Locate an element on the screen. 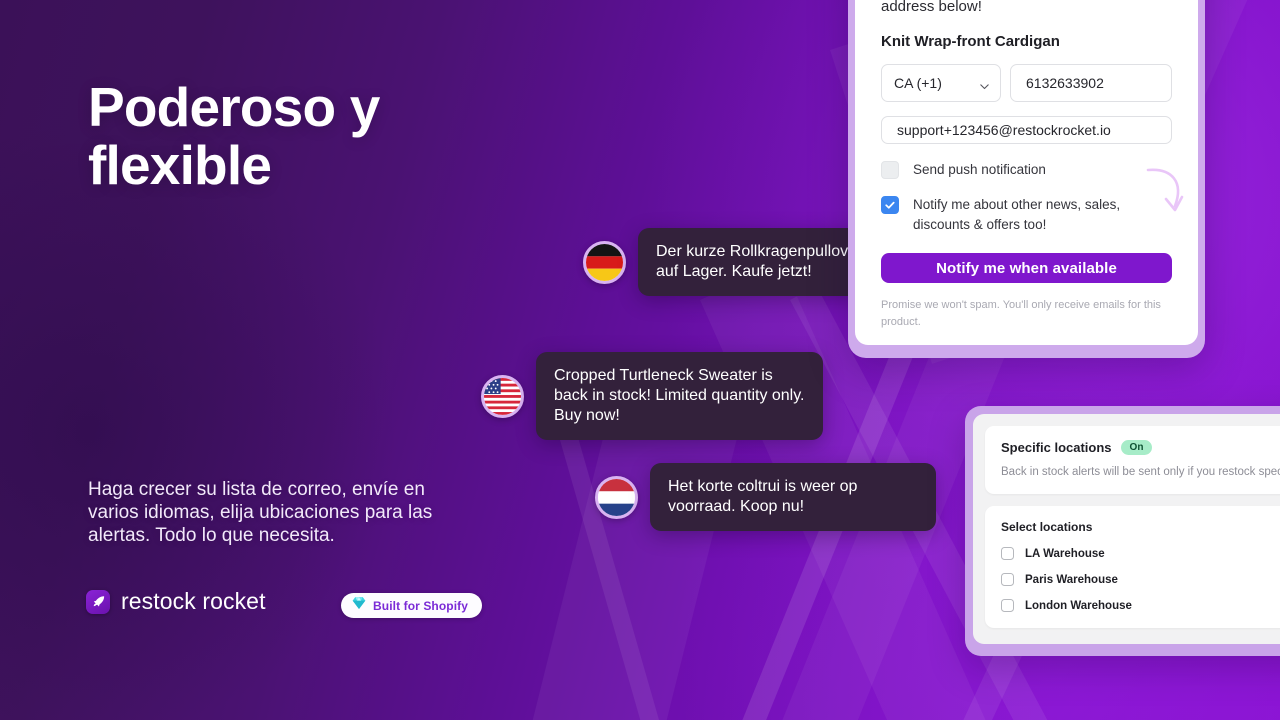 The height and width of the screenshot is (720, 1280). built-for-shopify-badge: Built for Shopify is located at coordinates (412, 605).